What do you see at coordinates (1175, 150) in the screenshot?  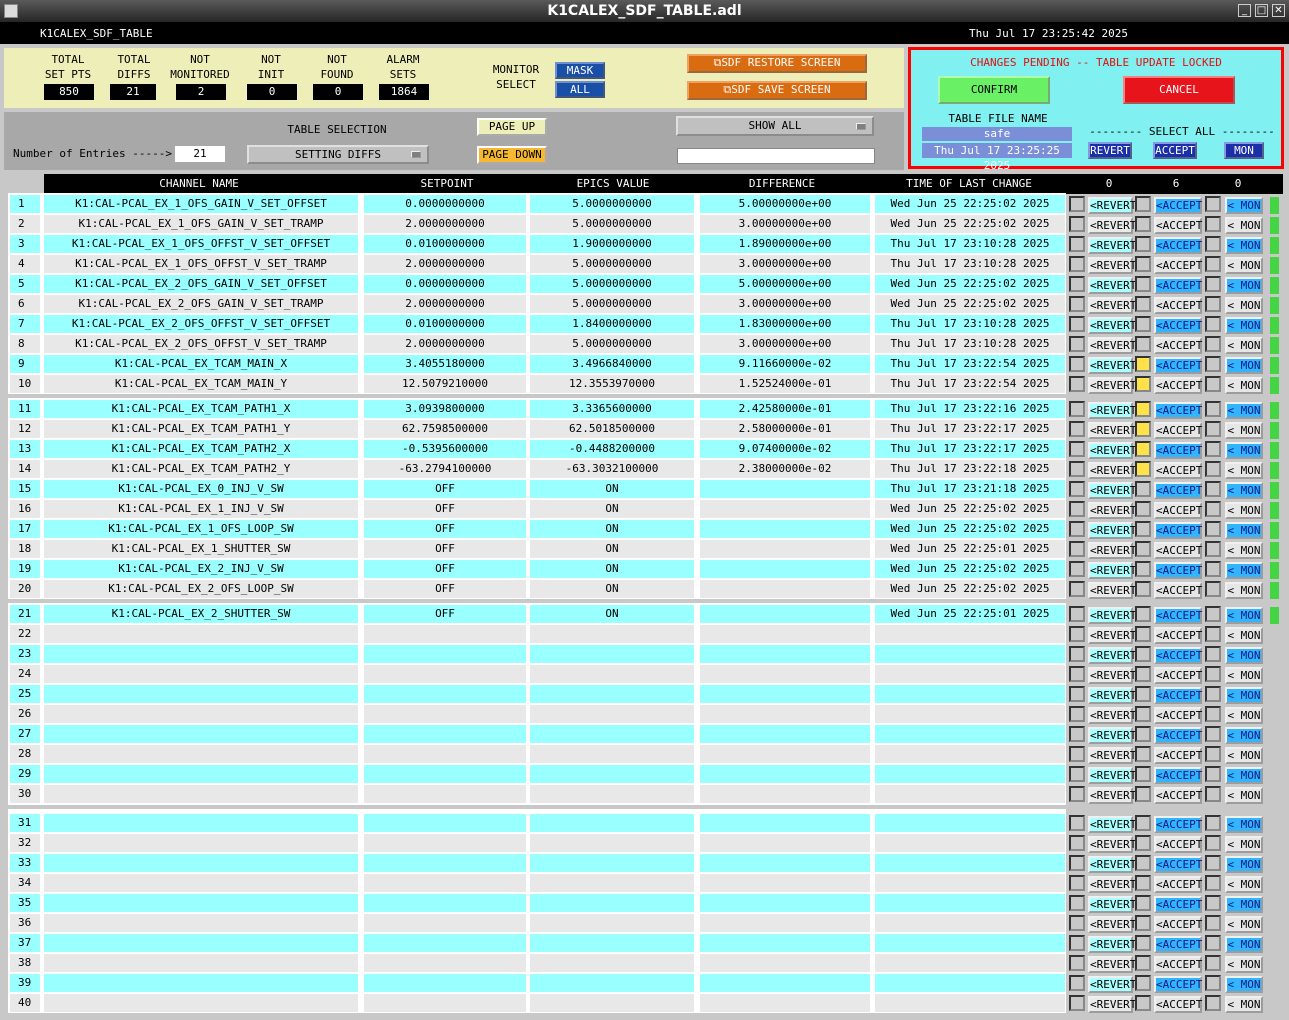 I see `select-all-accept-button: ACCEPT` at bounding box center [1175, 150].